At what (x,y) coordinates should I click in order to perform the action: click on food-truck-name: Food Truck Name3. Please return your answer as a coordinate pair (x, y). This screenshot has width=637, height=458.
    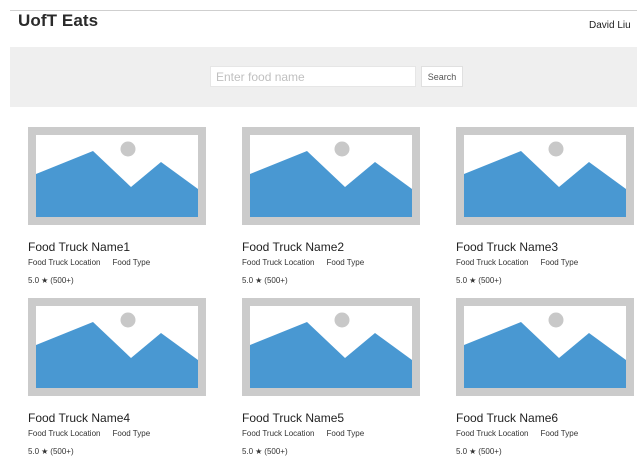
    Looking at the image, I should click on (507, 247).